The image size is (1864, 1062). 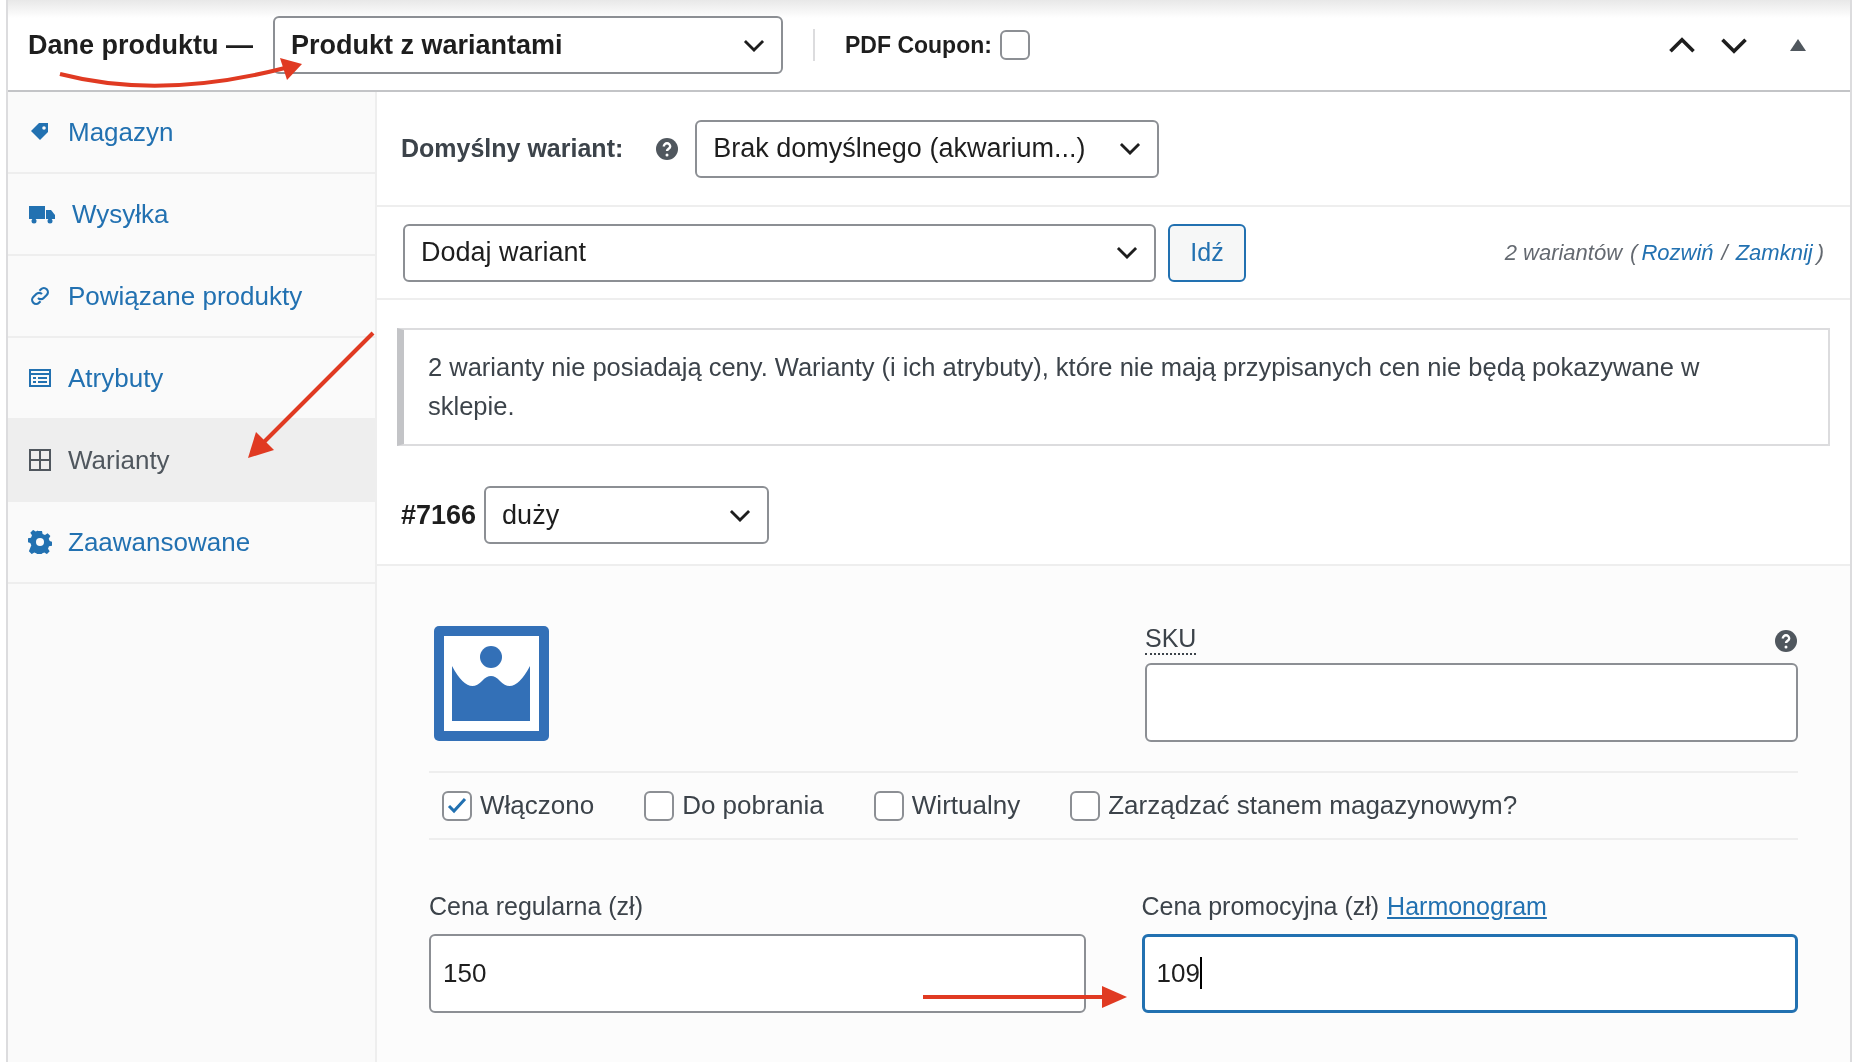 What do you see at coordinates (528, 45) in the screenshot?
I see `product-type-select: Produkt z wariantami` at bounding box center [528, 45].